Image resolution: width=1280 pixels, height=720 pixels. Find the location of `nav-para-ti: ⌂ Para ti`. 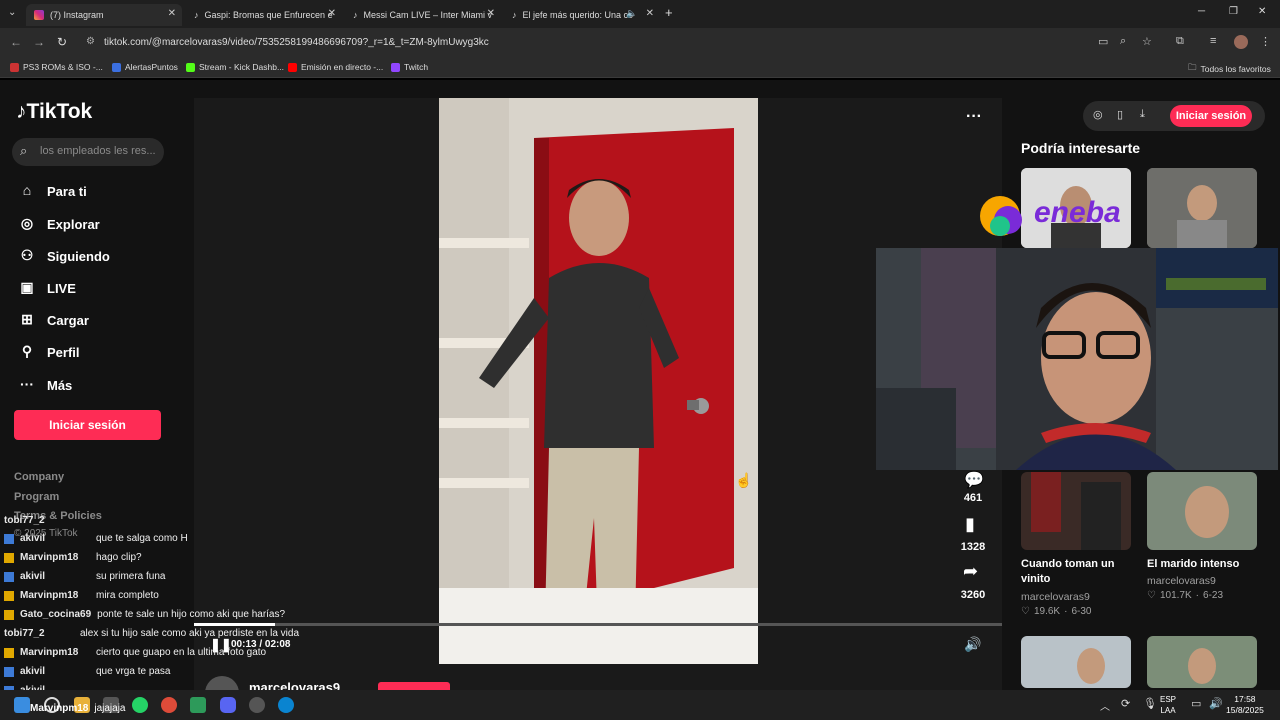

nav-para-ti: ⌂ Para ti is located at coordinates (51, 191).